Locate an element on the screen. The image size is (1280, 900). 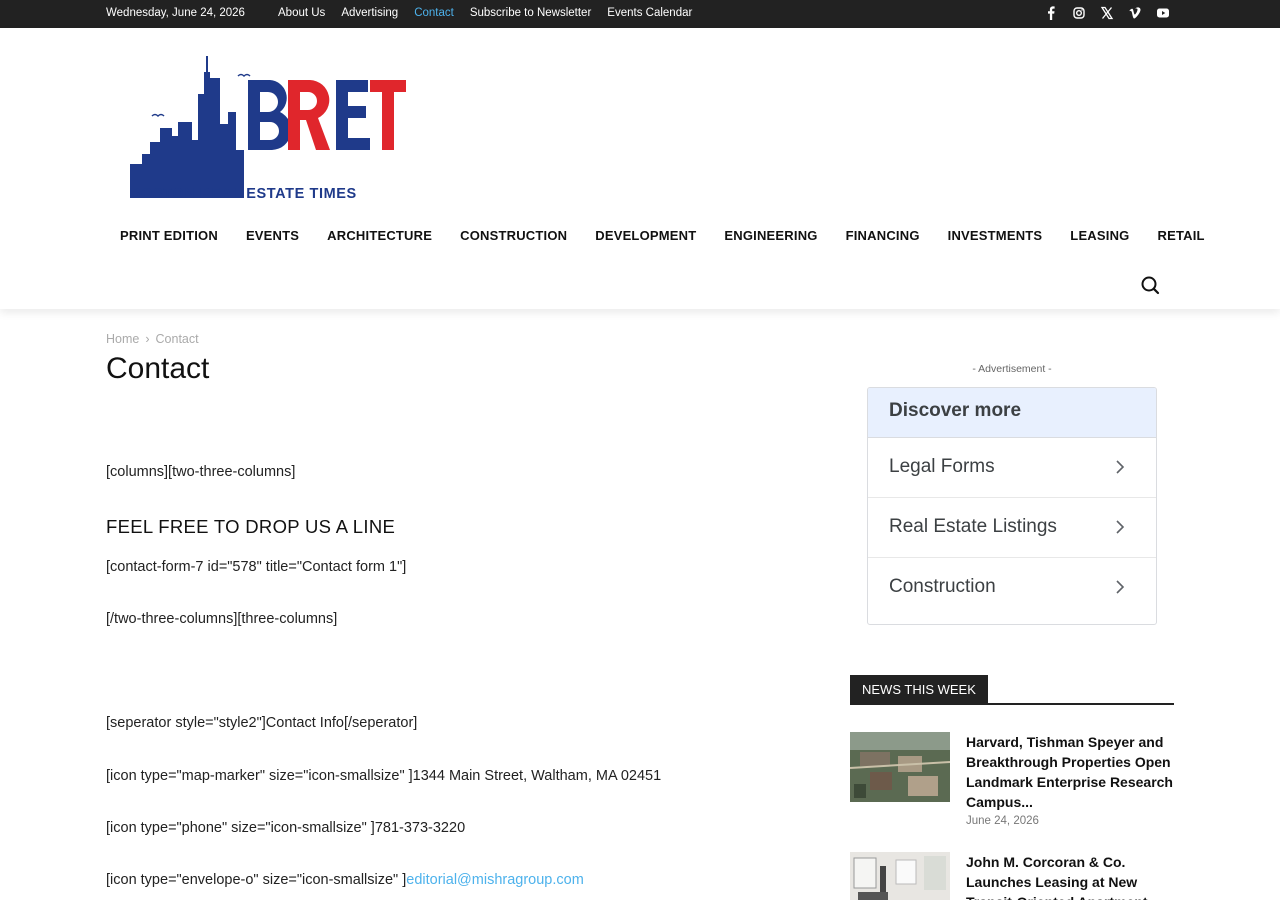
page-title: Contact is located at coordinates (158, 368).